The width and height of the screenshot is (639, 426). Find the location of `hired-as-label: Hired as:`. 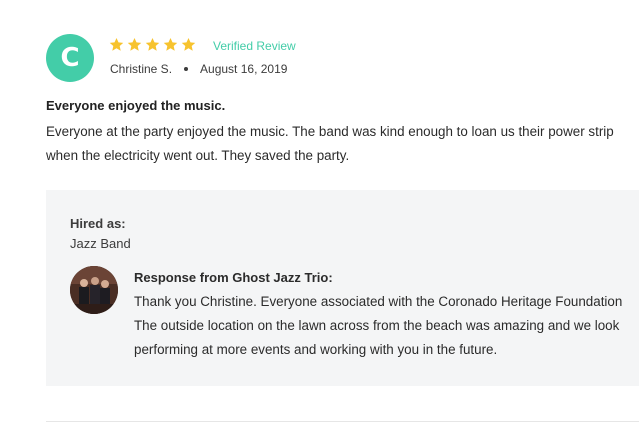

hired-as-label: Hired as: is located at coordinates (98, 223).